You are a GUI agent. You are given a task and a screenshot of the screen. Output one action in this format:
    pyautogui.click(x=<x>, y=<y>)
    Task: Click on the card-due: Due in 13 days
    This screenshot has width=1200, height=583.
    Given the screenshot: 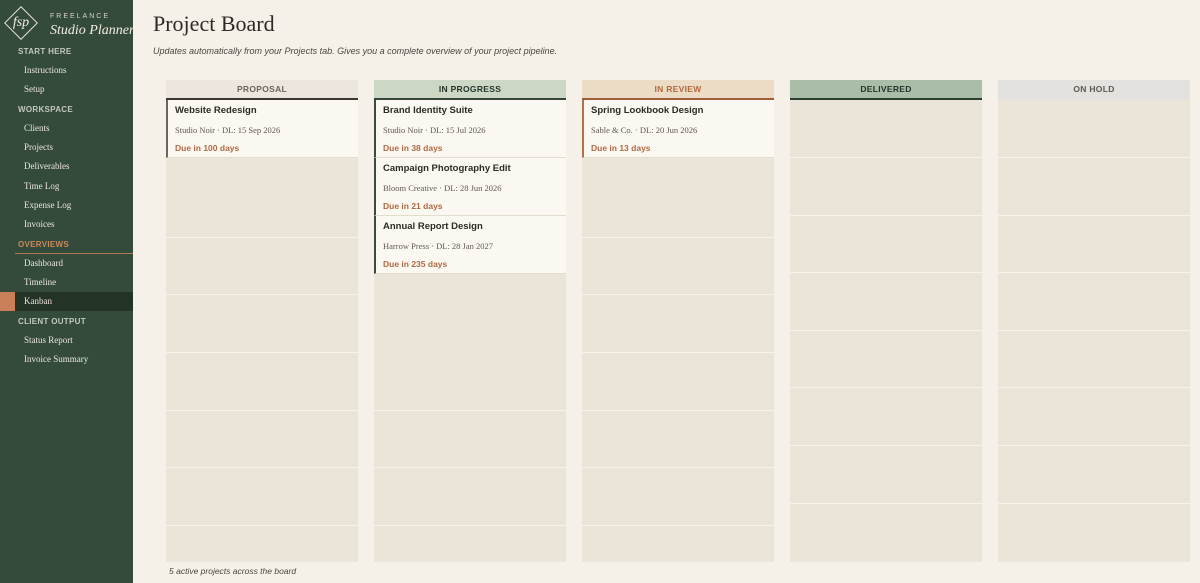 What is the action you would take?
    pyautogui.click(x=621, y=148)
    